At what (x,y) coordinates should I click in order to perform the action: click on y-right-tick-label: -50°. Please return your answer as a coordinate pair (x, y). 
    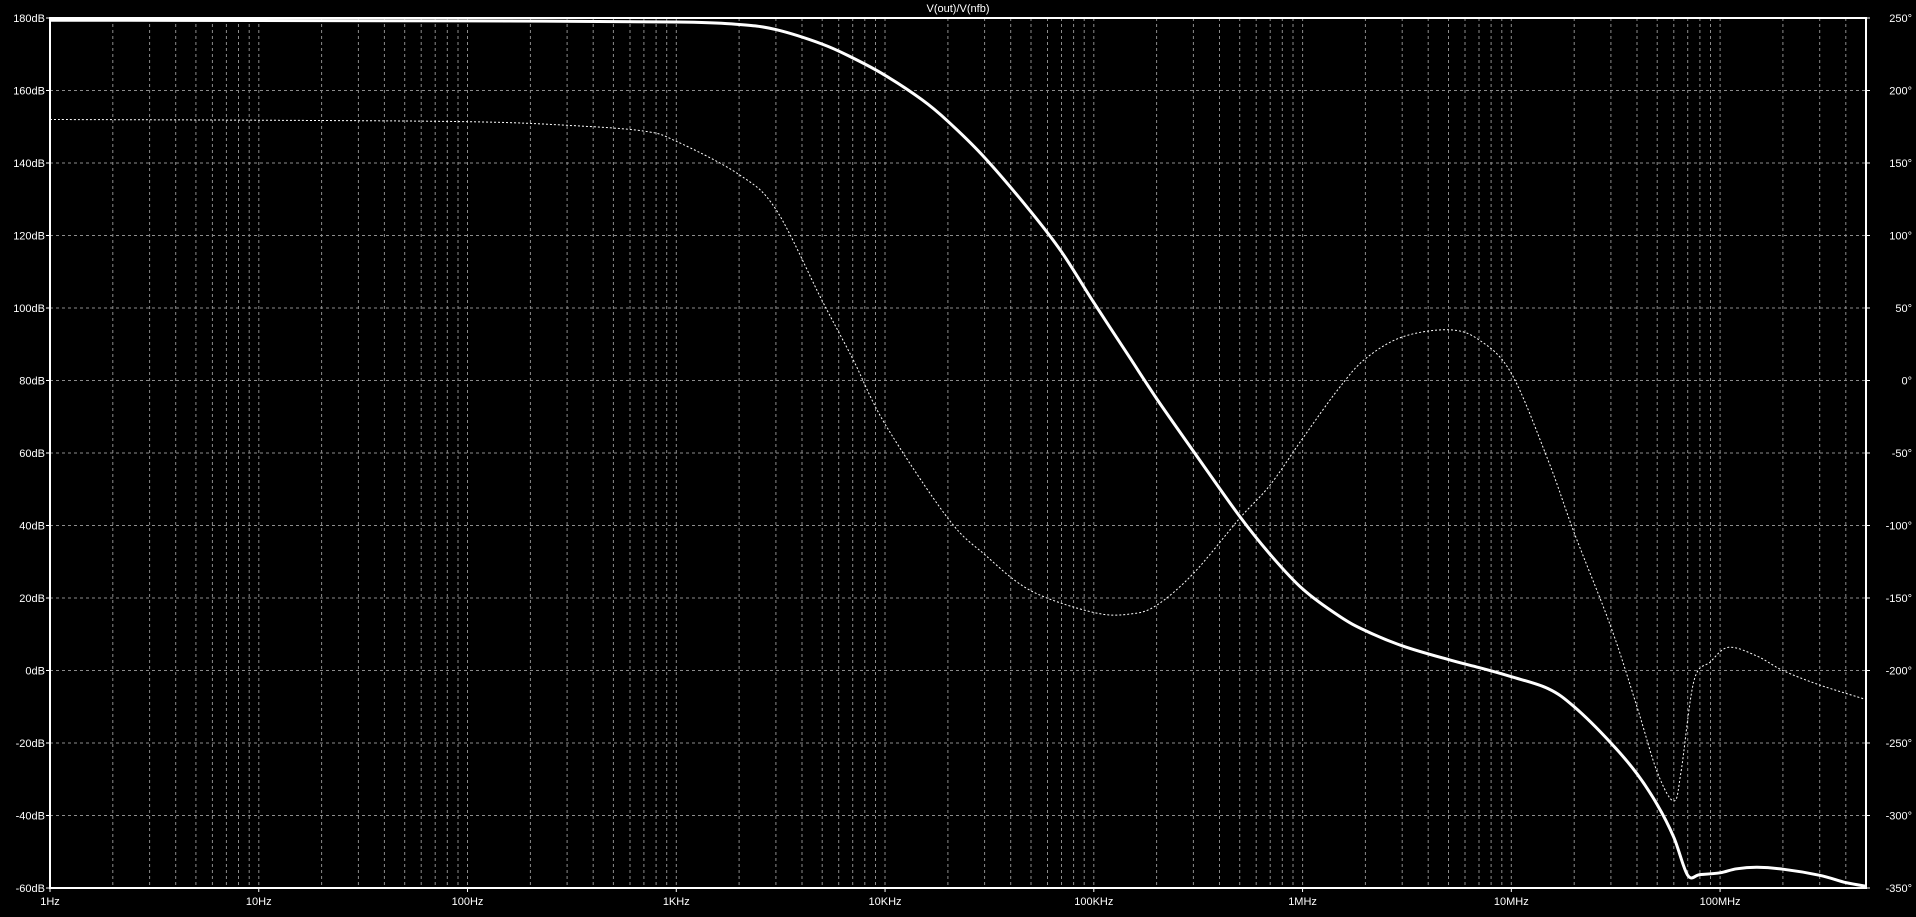
    Looking at the image, I should click on (1902, 454).